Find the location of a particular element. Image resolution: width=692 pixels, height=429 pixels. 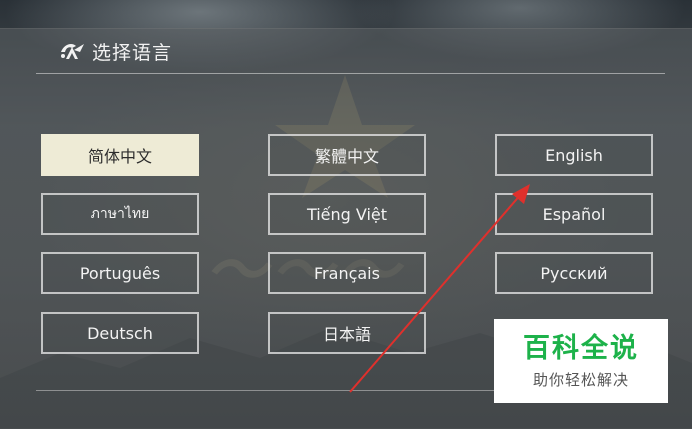

language-option-ja: 日本語 is located at coordinates (347, 333).